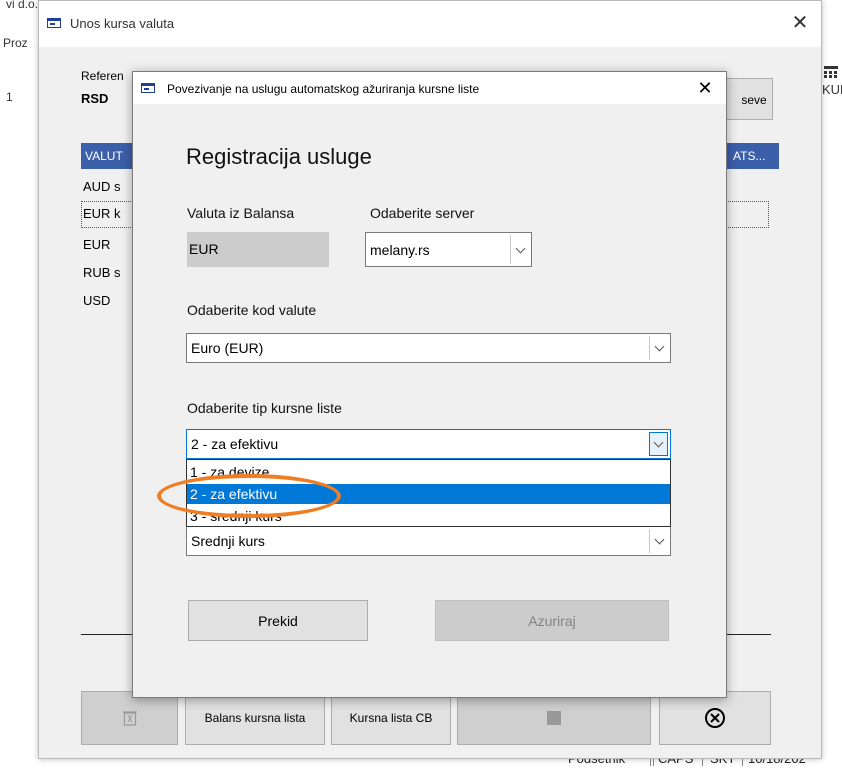  I want to click on table-row: EUR, so click(96, 244).